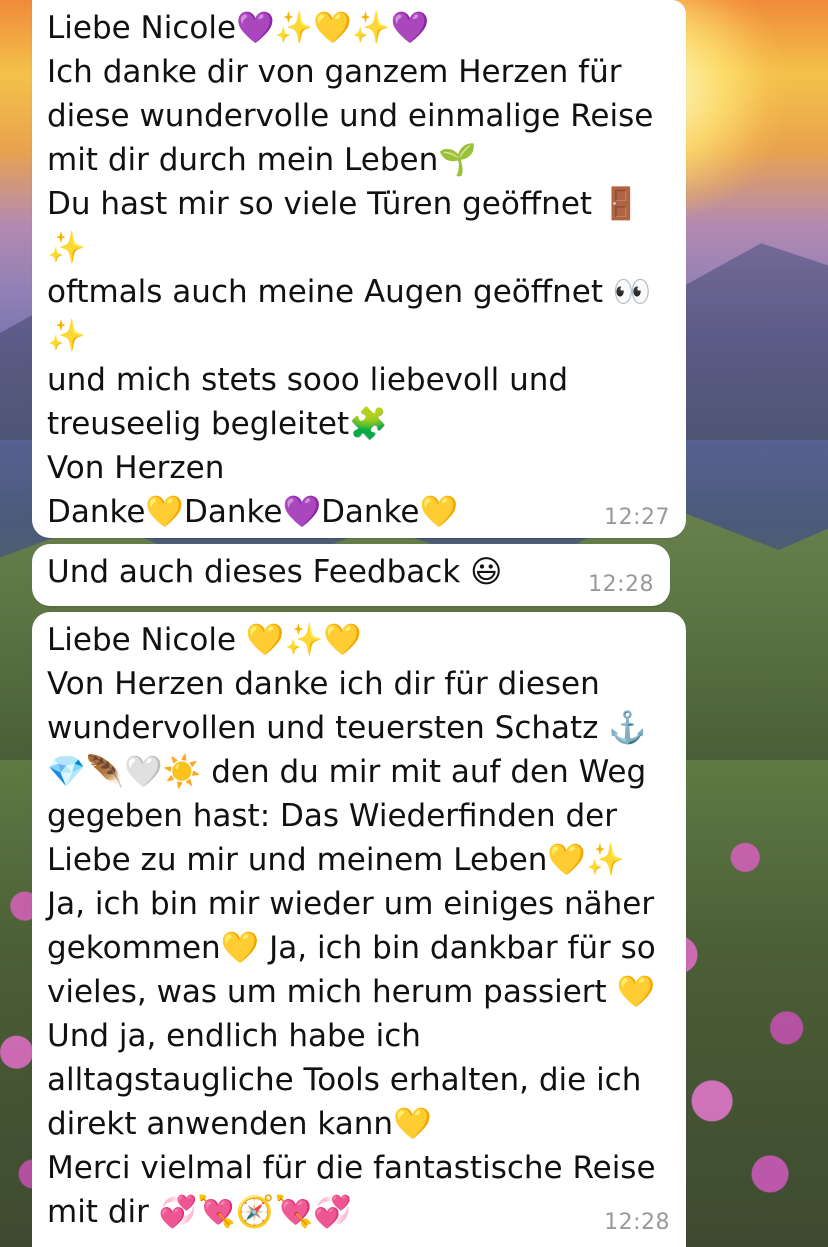 This screenshot has height=1247, width=828. I want to click on message-bubble: Und auch dieses Feedback 😃 12:28, so click(351, 575).